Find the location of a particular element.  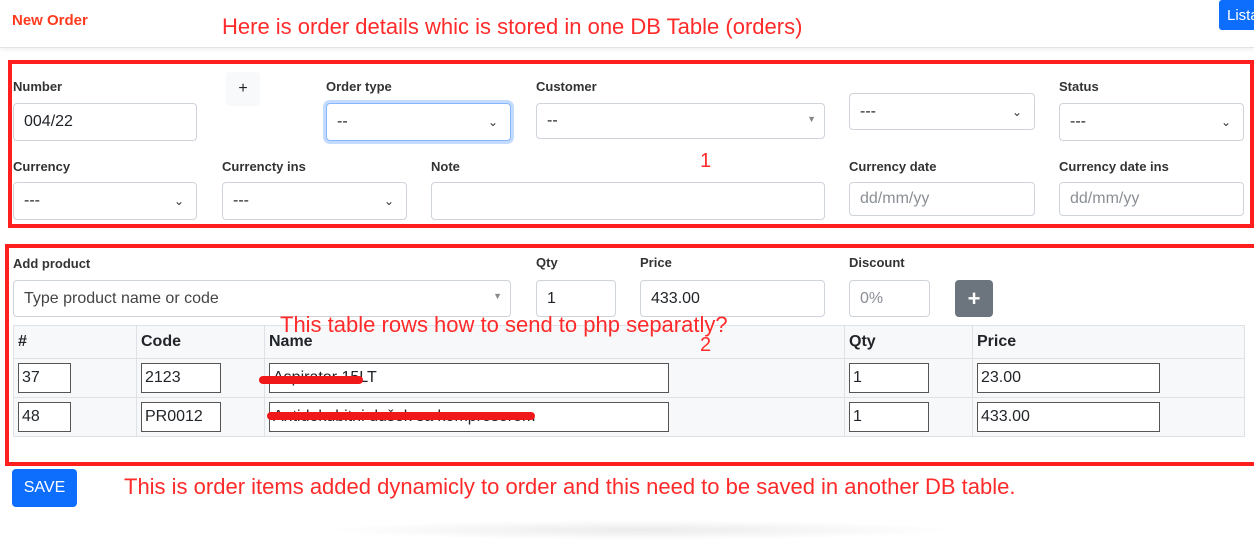

col-price: Price is located at coordinates (1108, 342).